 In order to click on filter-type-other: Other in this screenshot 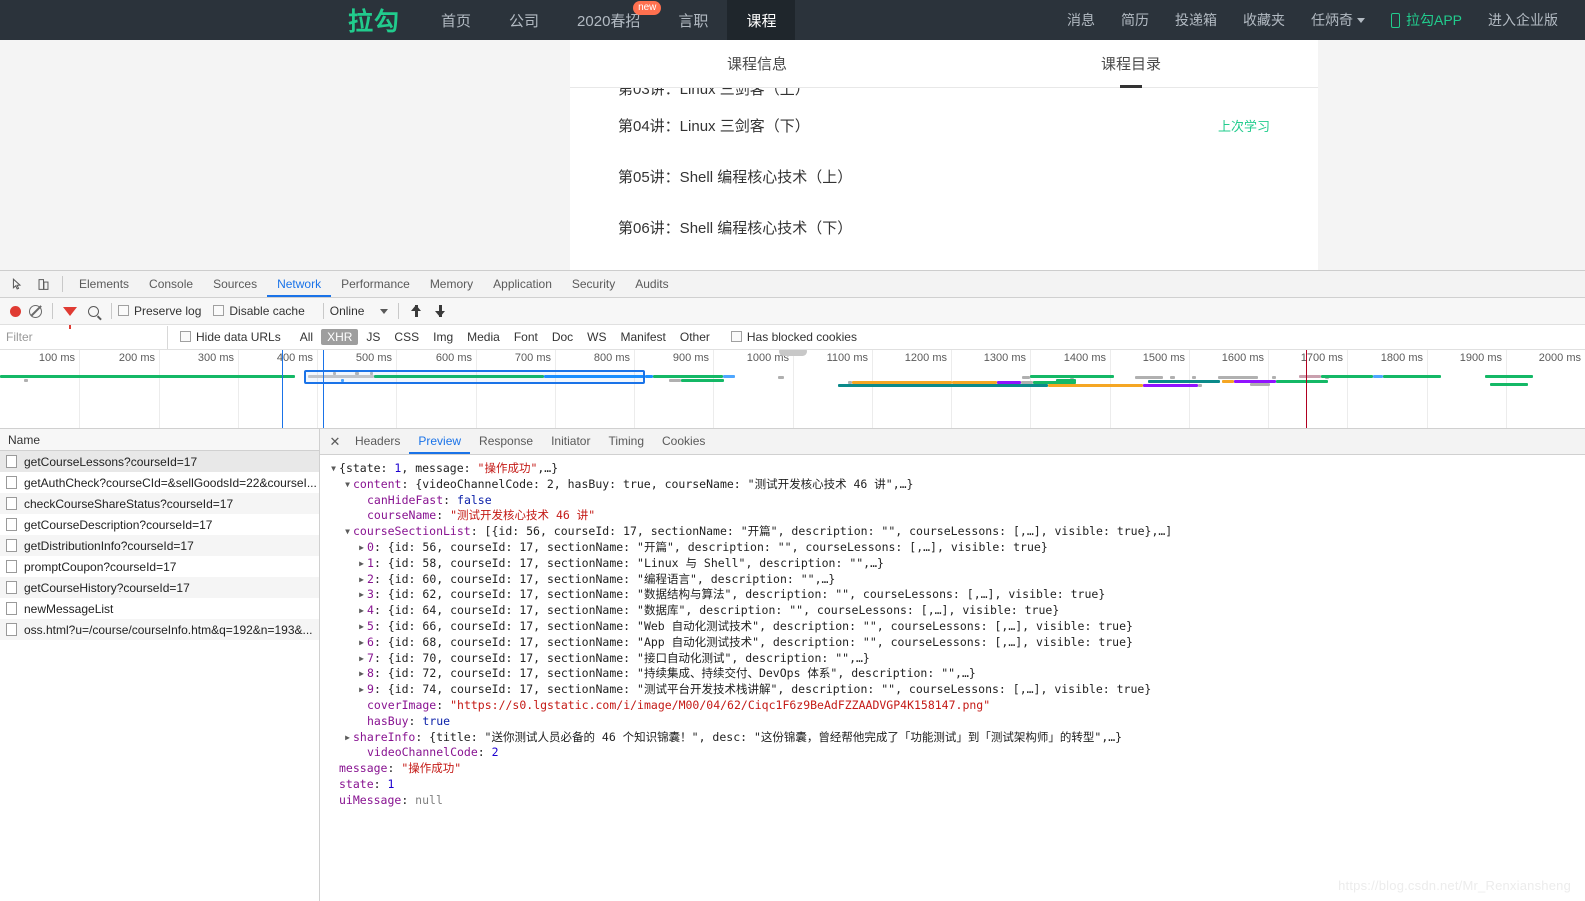, I will do `click(695, 337)`.